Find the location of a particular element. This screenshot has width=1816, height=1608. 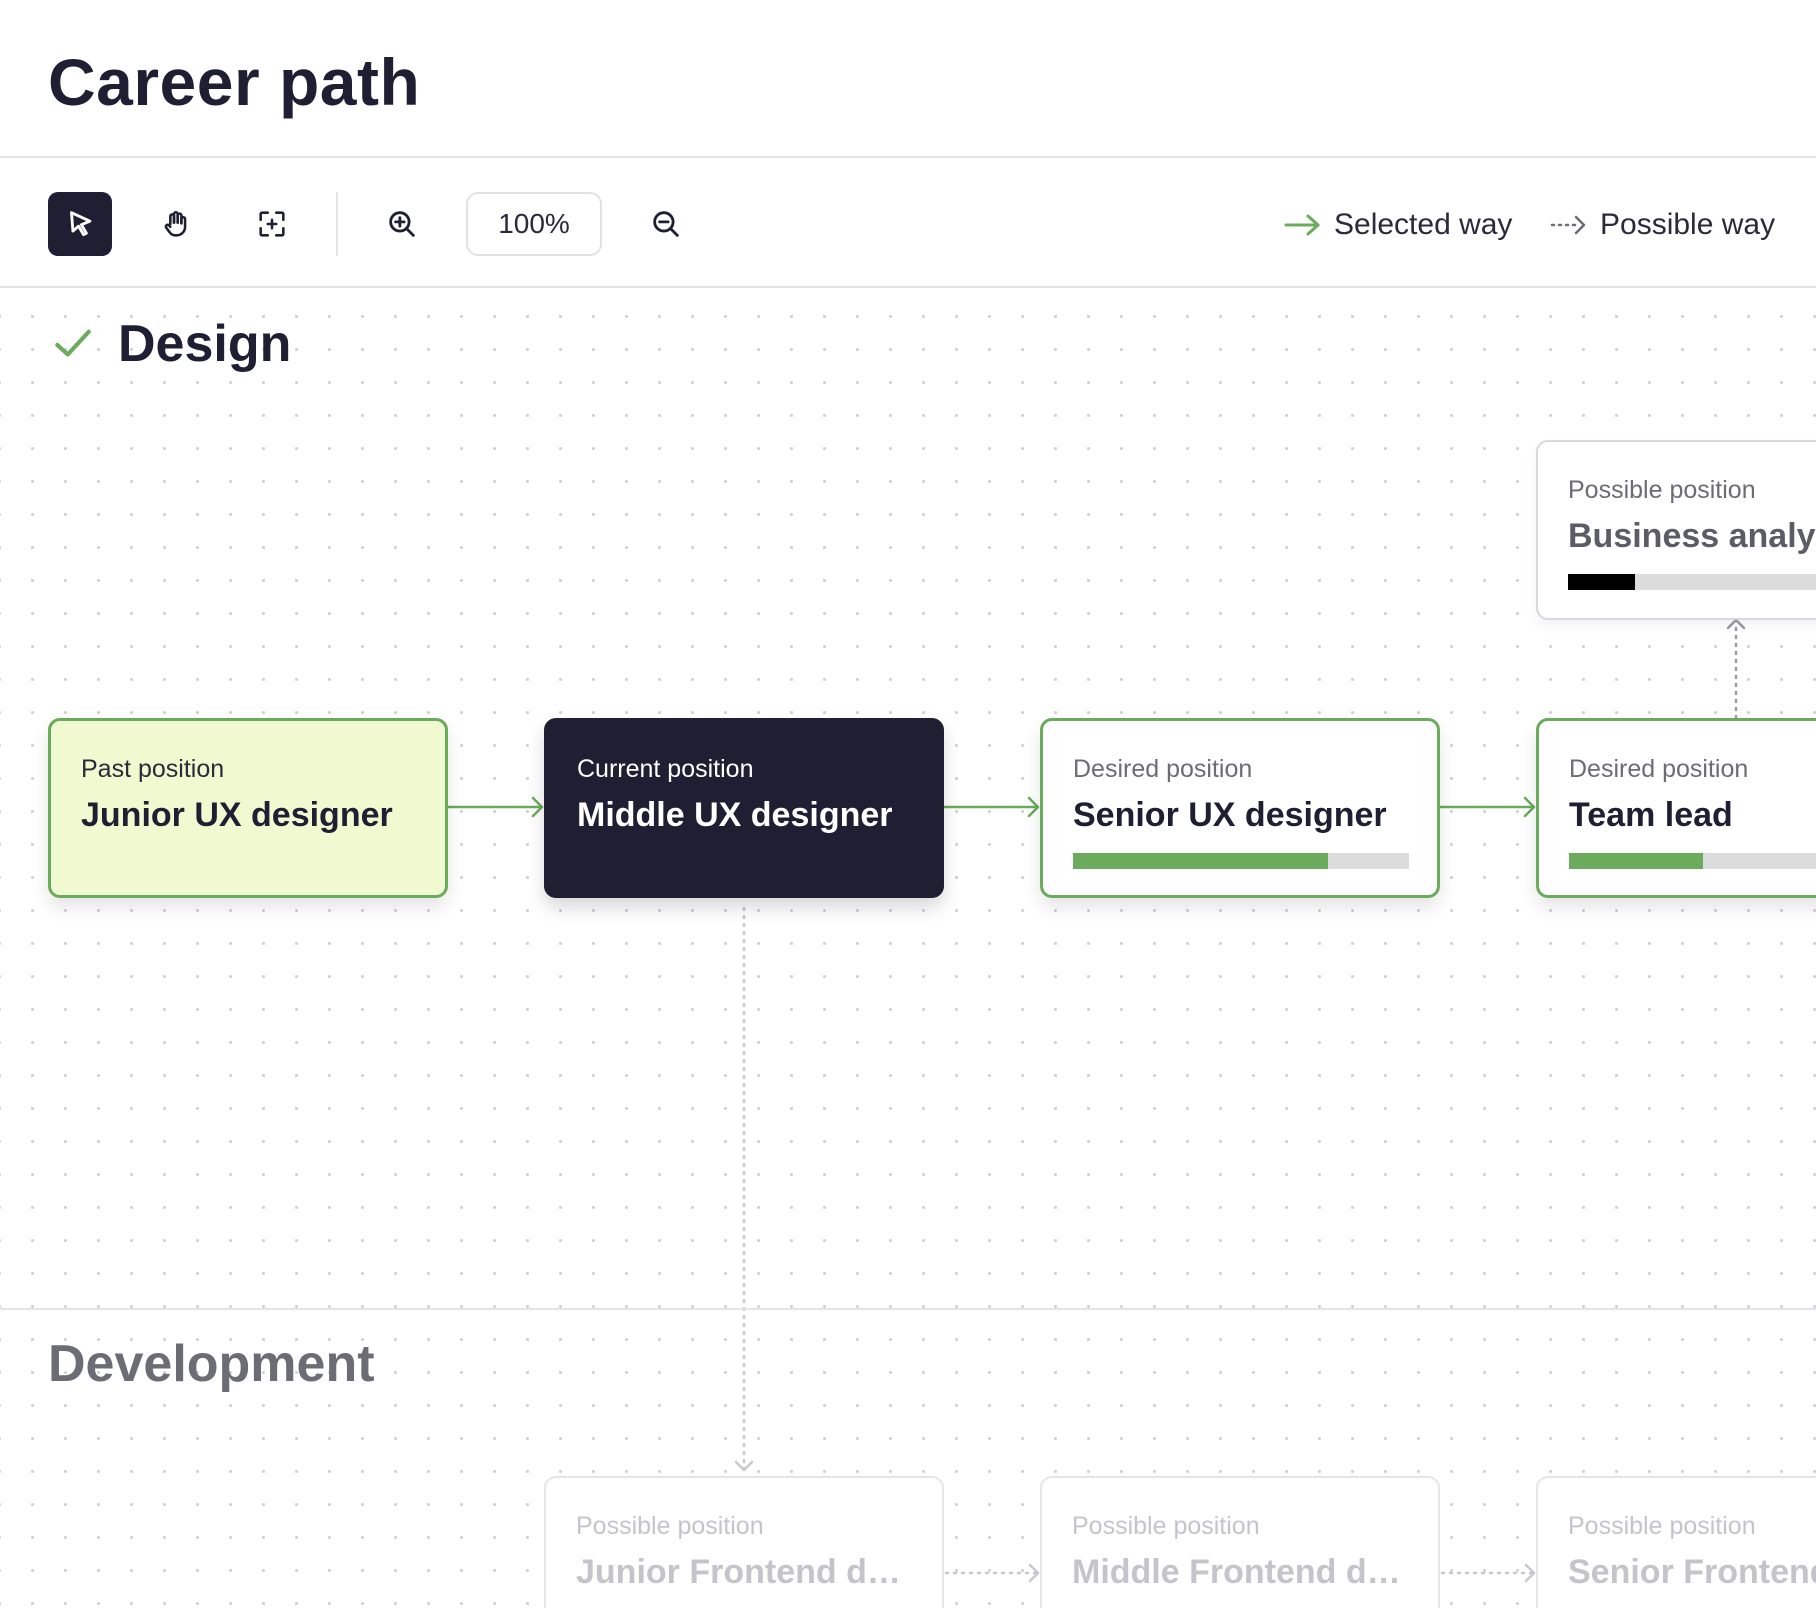

legend-possible-way: Possible way is located at coordinates (1662, 225).